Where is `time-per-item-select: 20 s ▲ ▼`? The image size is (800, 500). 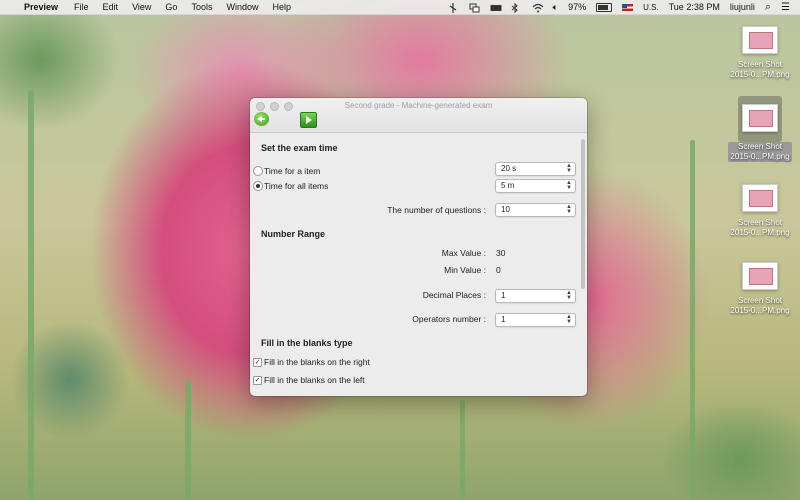 time-per-item-select: 20 s ▲ ▼ is located at coordinates (535, 169).